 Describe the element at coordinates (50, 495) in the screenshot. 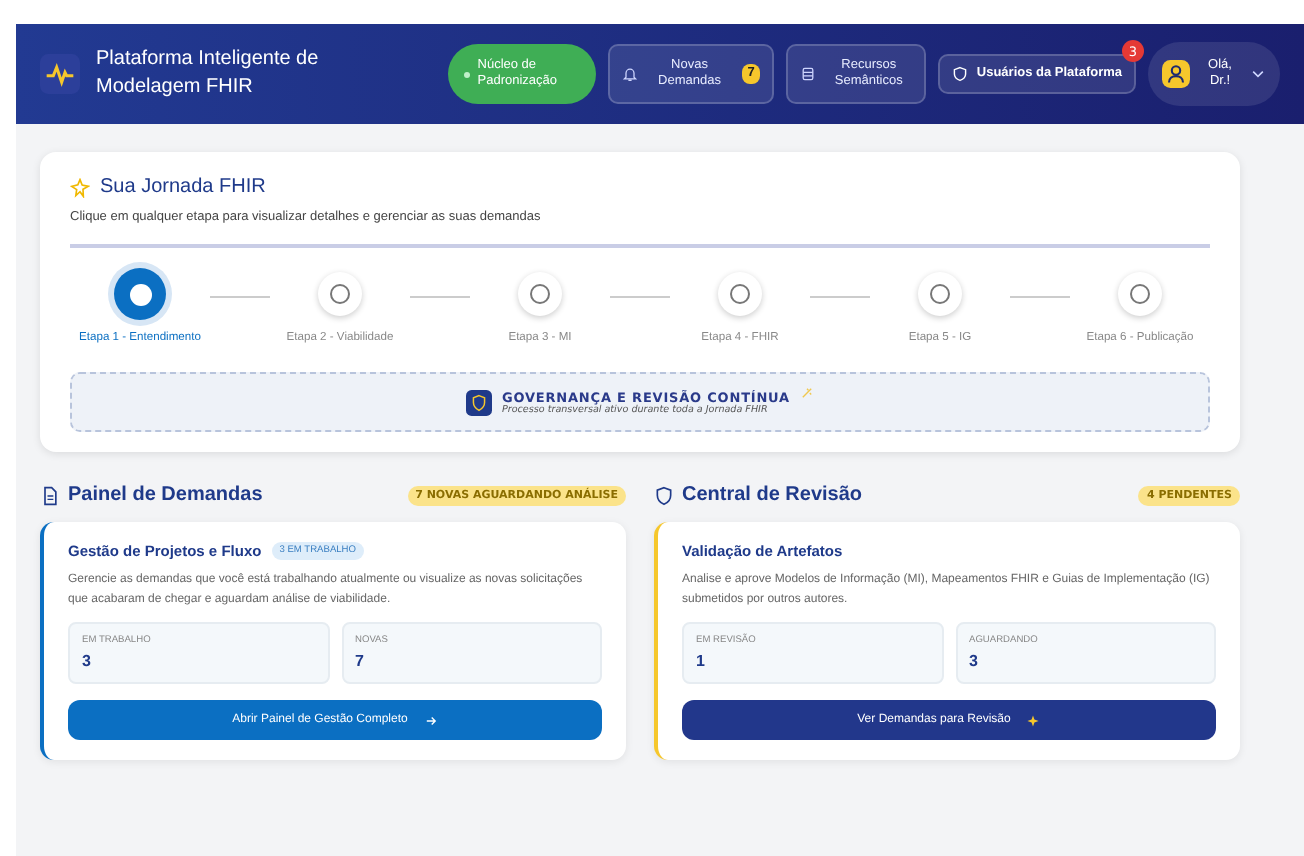

I see `document-icon` at that location.